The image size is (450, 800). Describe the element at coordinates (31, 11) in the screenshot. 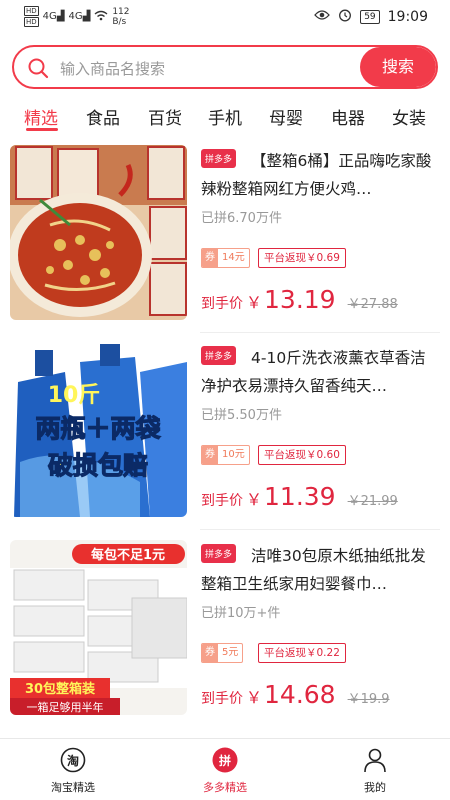

I see `hd-indicator-1: HD` at that location.